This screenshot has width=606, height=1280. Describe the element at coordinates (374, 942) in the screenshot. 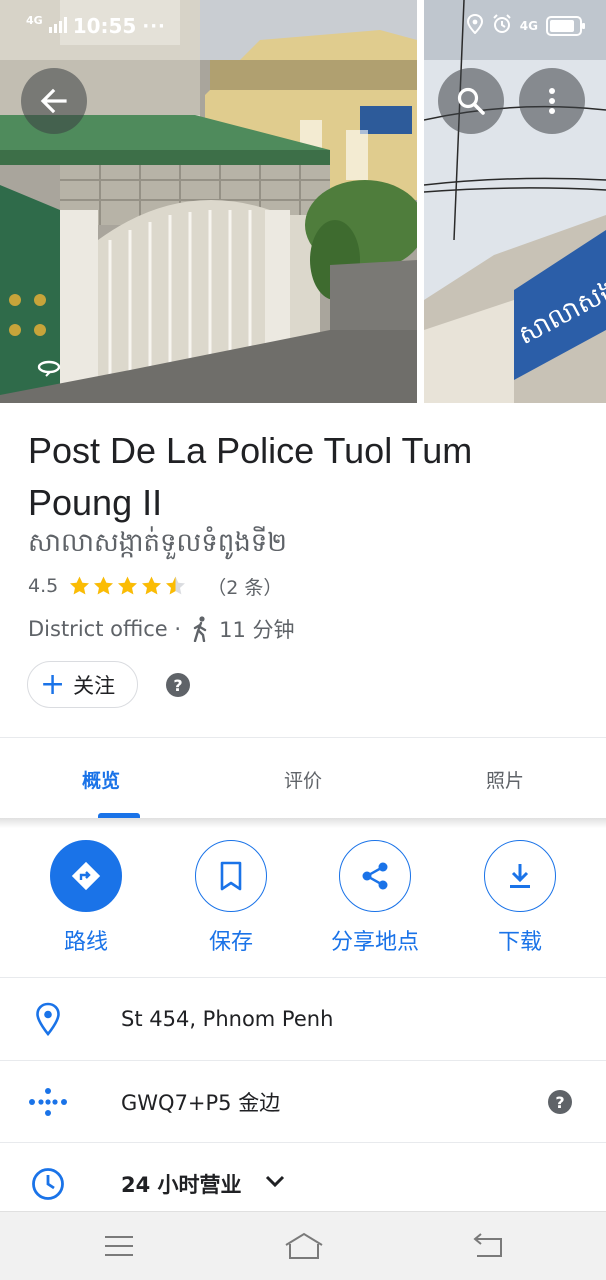

I see `share-label: 分享地点` at that location.